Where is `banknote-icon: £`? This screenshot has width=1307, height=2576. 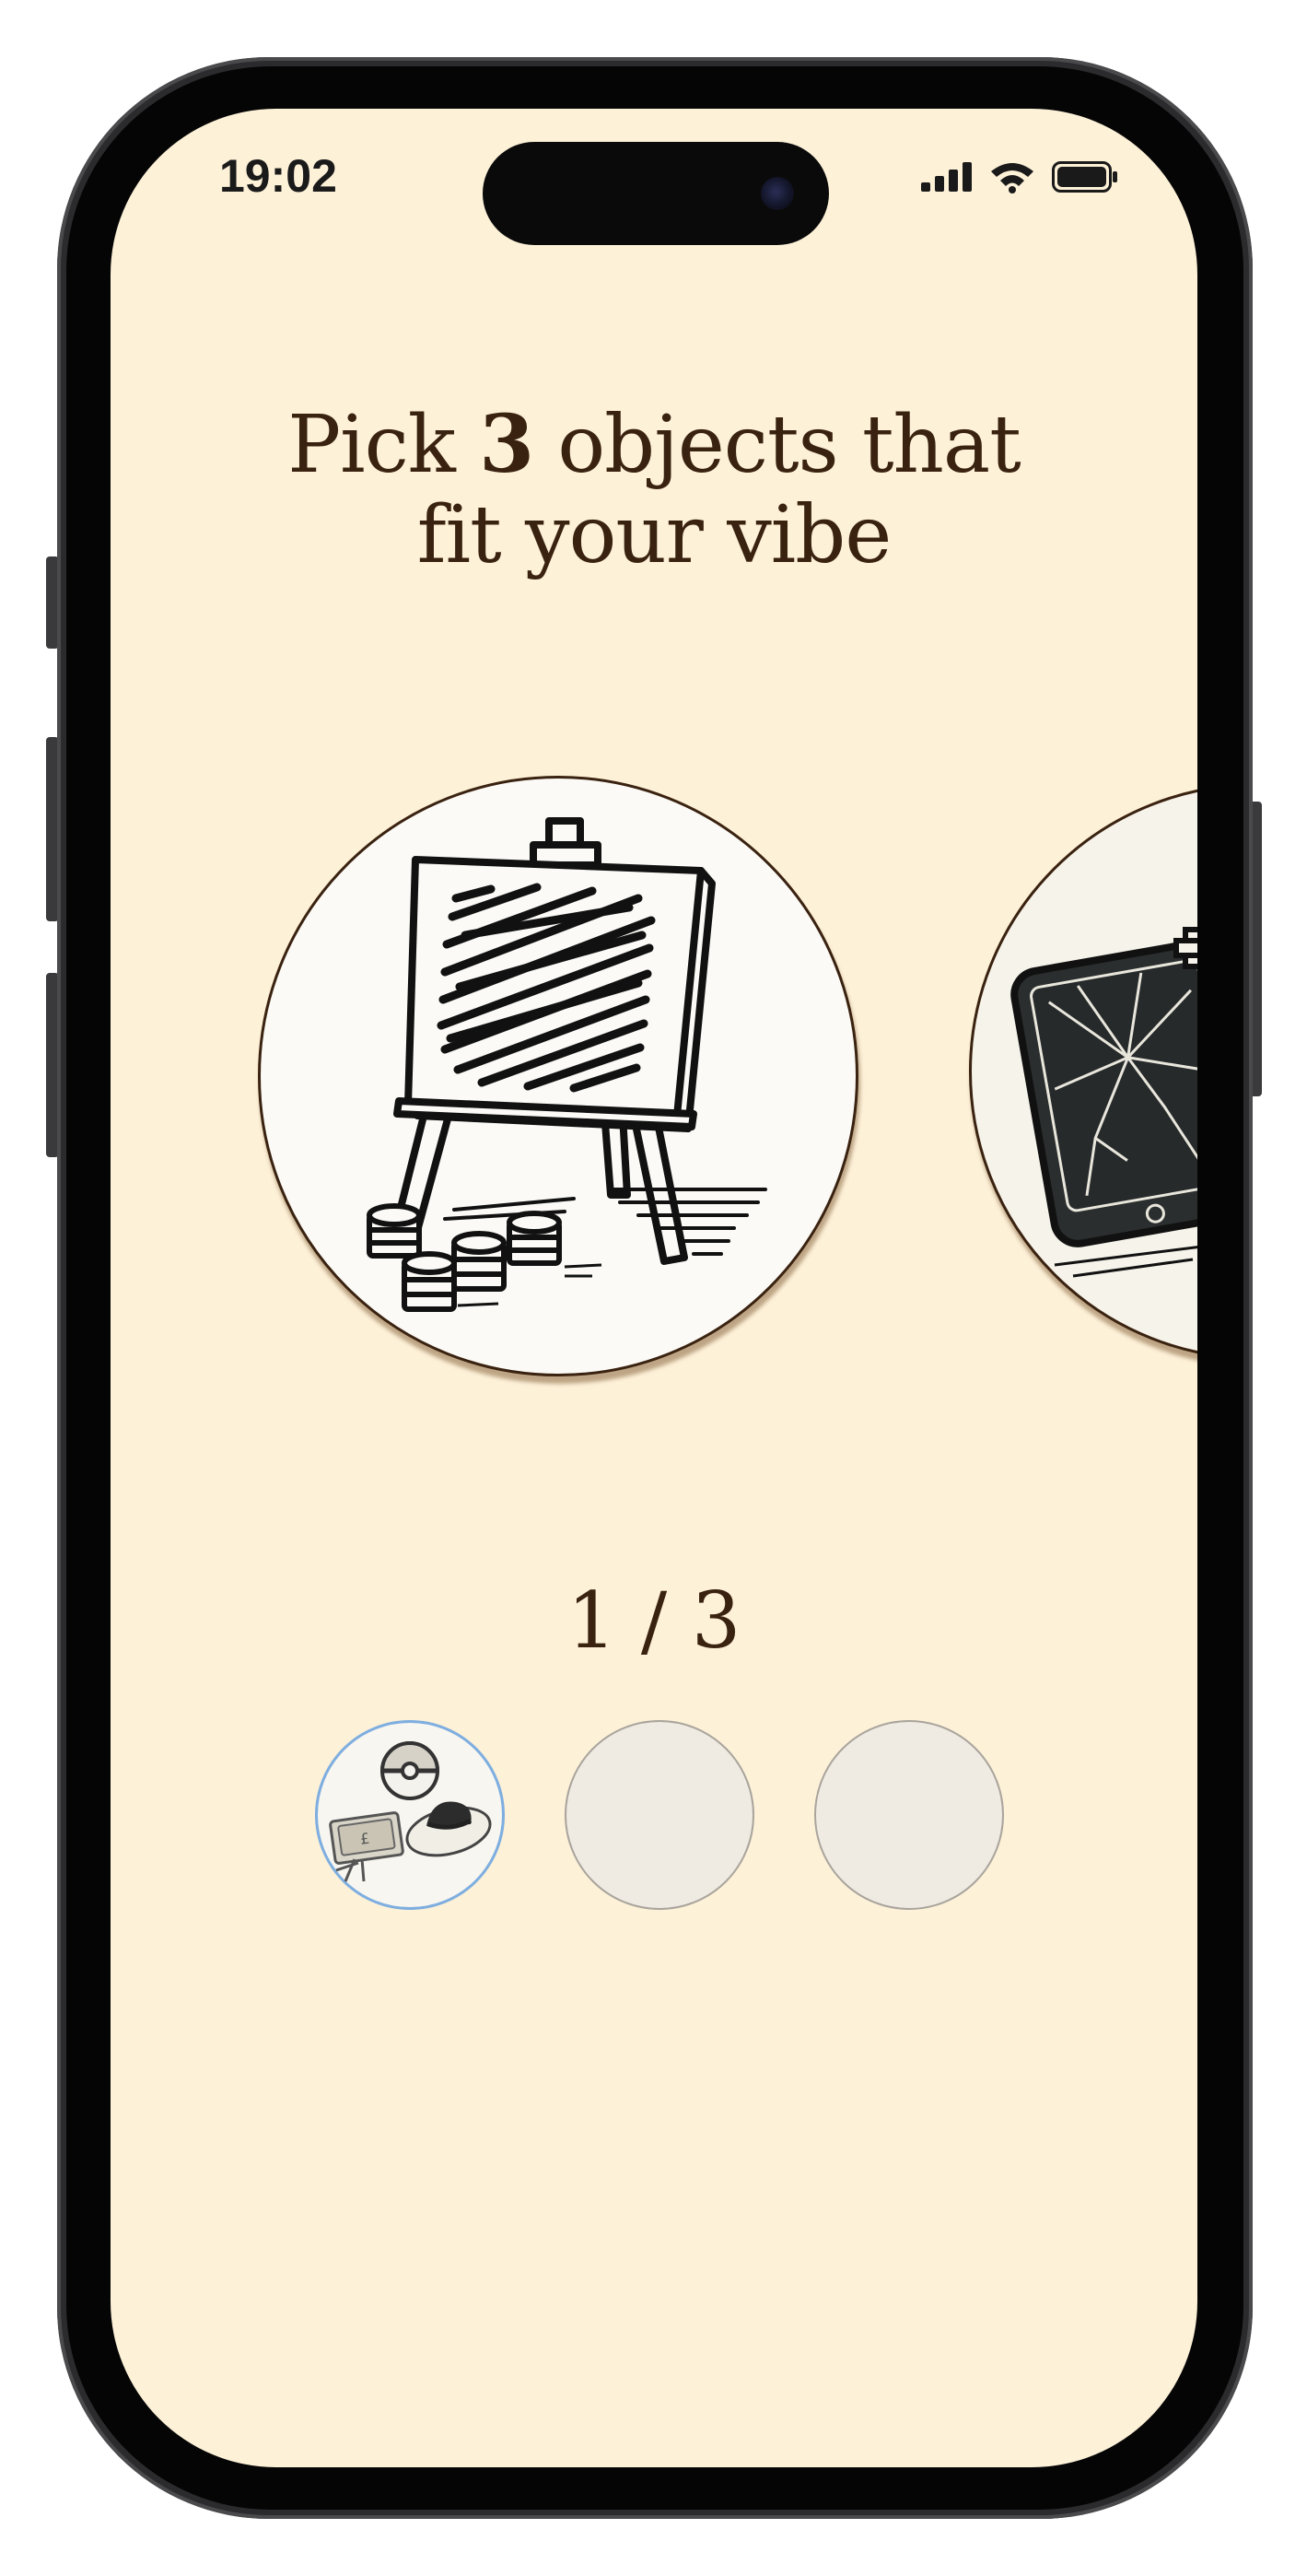 banknote-icon: £ is located at coordinates (367, 1846).